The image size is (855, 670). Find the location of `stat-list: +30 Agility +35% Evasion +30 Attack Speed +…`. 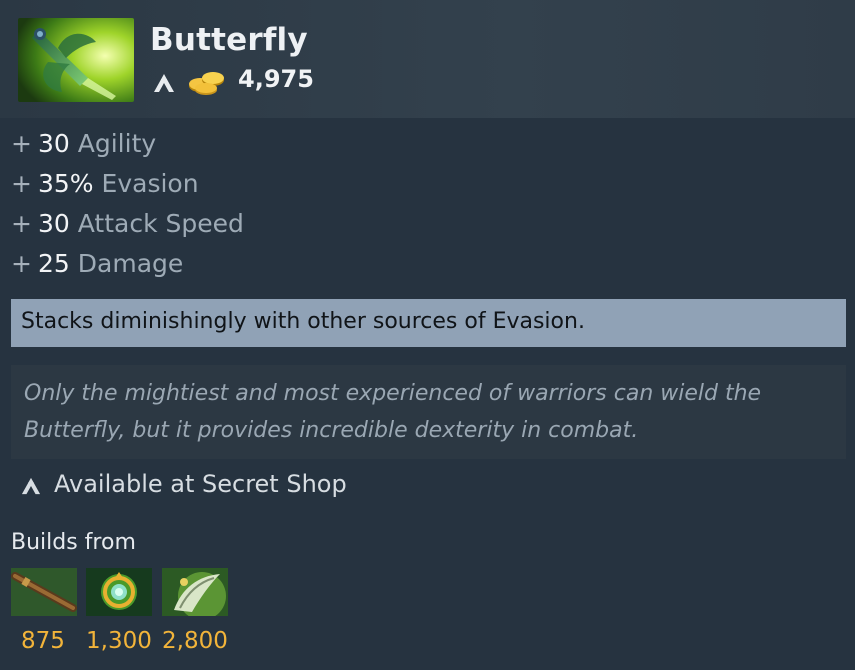

stat-list: +30 Agility +35% Evasion +30 Attack Speed +… is located at coordinates (127, 208).